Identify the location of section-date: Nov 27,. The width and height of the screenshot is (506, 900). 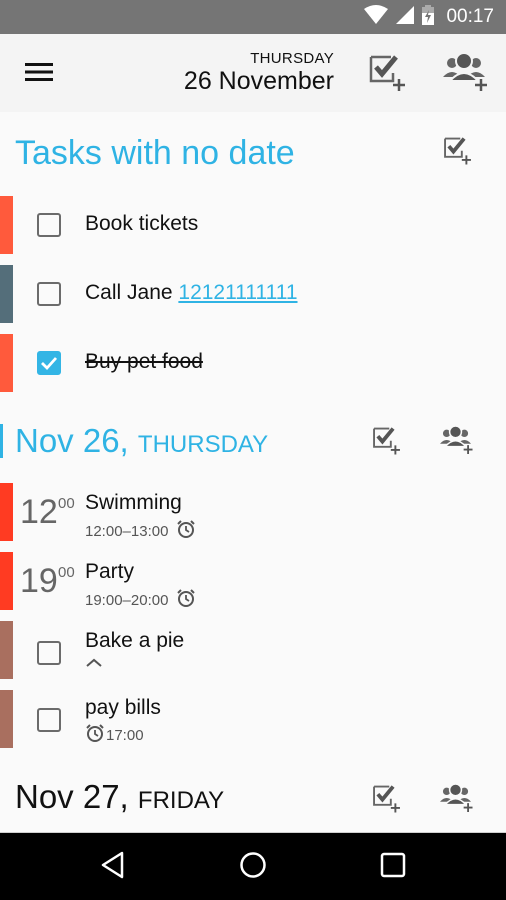
(72, 796).